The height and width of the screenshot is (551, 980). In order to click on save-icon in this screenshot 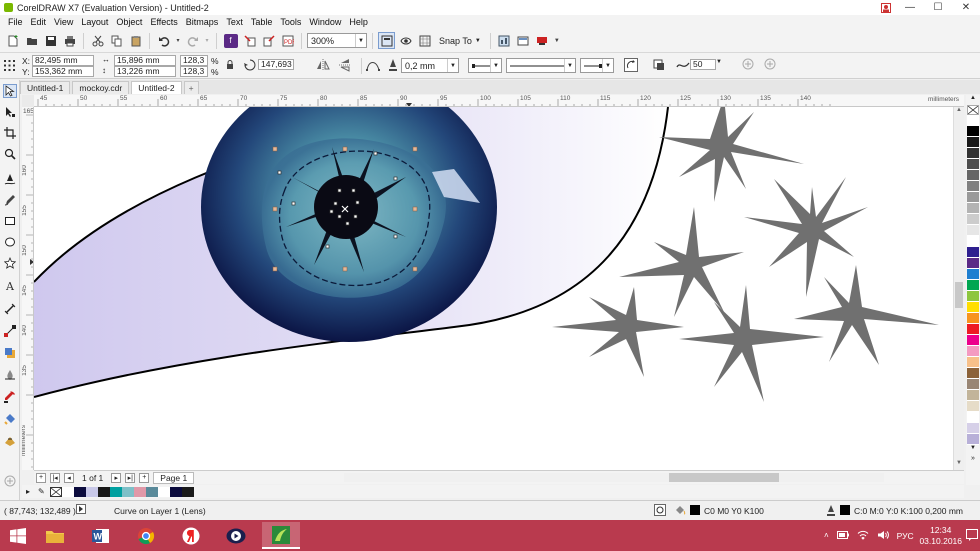, I will do `click(50, 40)`.